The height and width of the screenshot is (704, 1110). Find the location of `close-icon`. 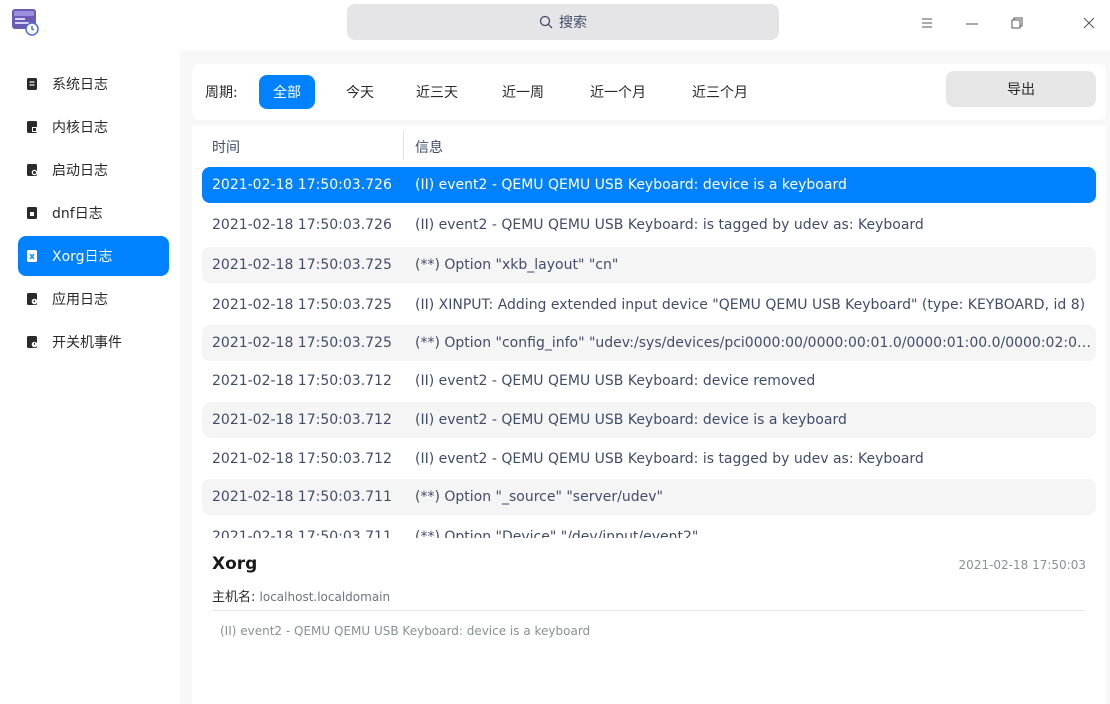

close-icon is located at coordinates (1089, 23).